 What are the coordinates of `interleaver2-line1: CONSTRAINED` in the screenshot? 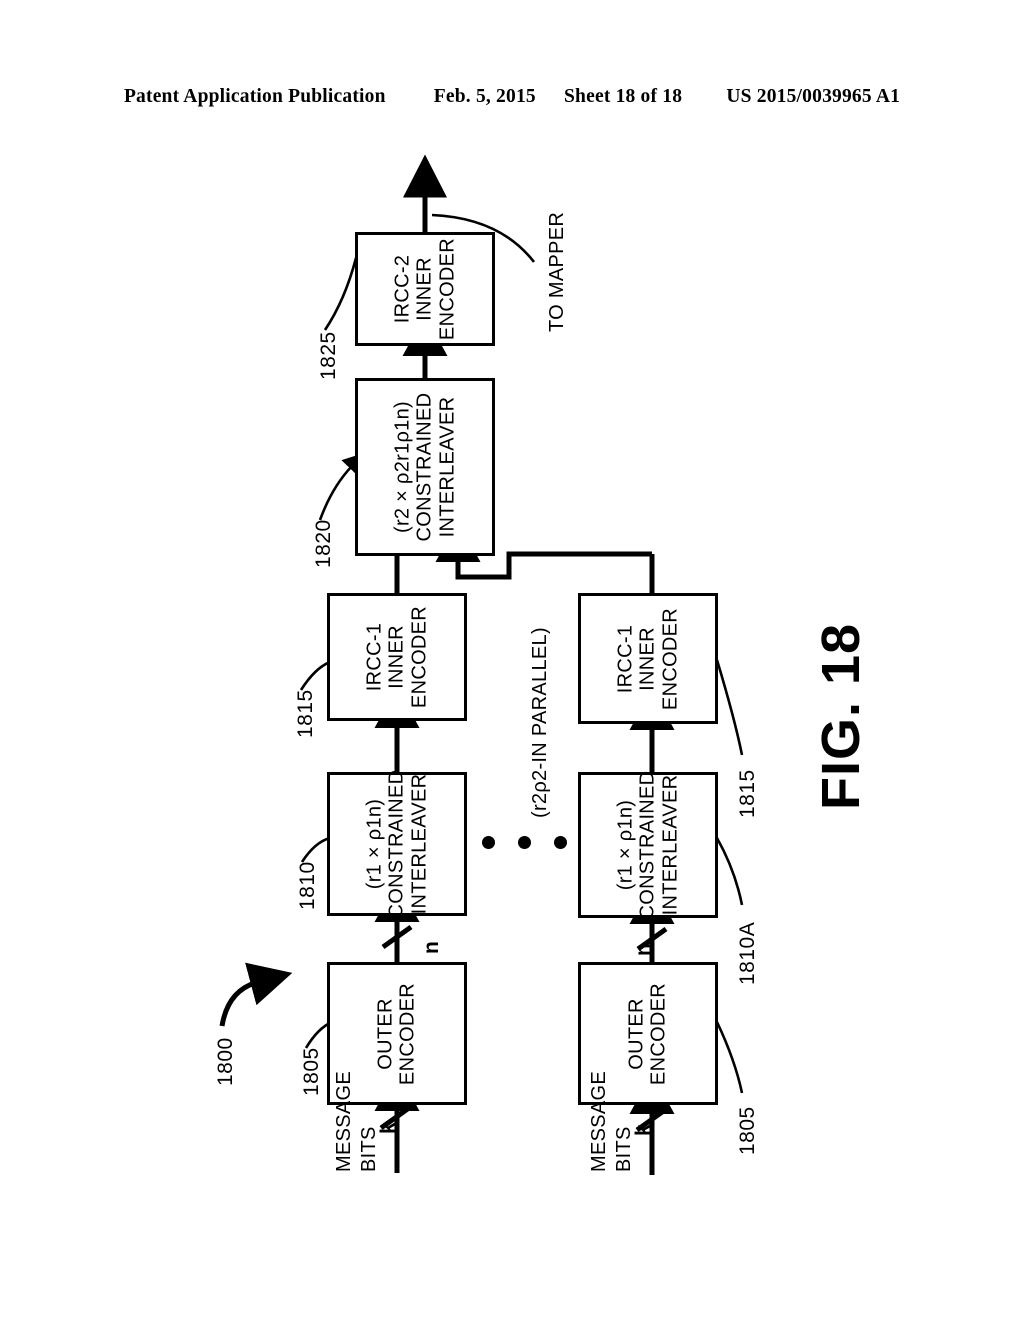 It's located at (424, 467).